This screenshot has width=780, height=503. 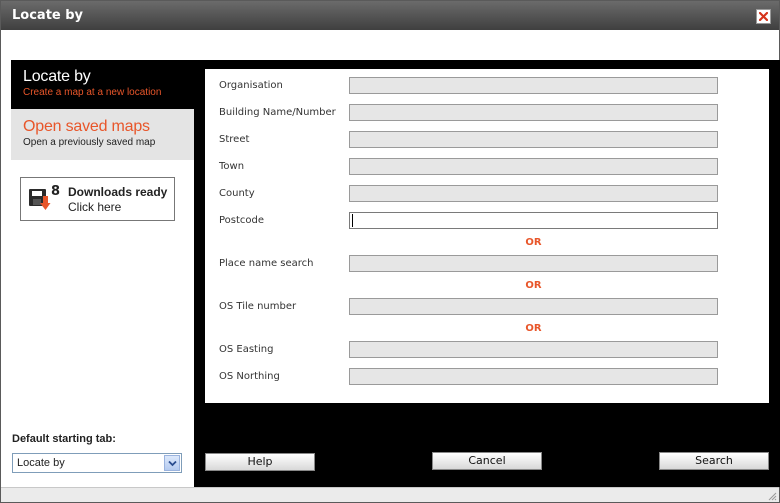 I want to click on street-input, so click(x=533, y=139).